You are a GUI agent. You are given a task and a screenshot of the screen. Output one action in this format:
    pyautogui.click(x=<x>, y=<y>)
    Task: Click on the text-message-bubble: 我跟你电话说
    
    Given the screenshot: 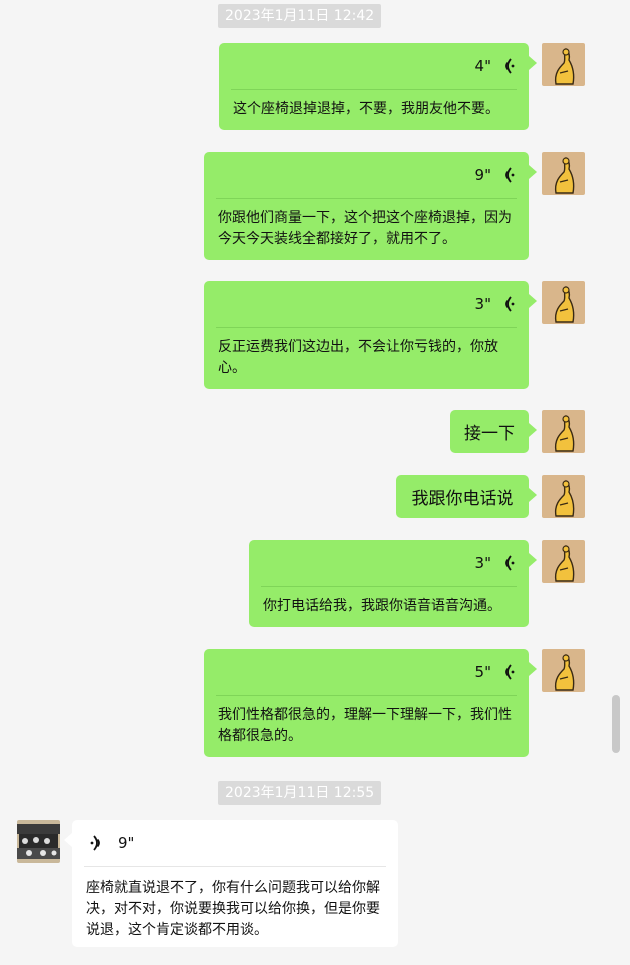 What is the action you would take?
    pyautogui.click(x=466, y=496)
    